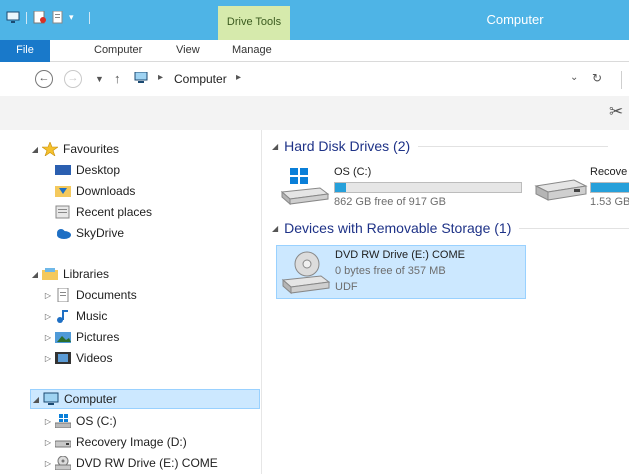  I want to click on quick-access-toolbar: ▾, so click(49, 17).